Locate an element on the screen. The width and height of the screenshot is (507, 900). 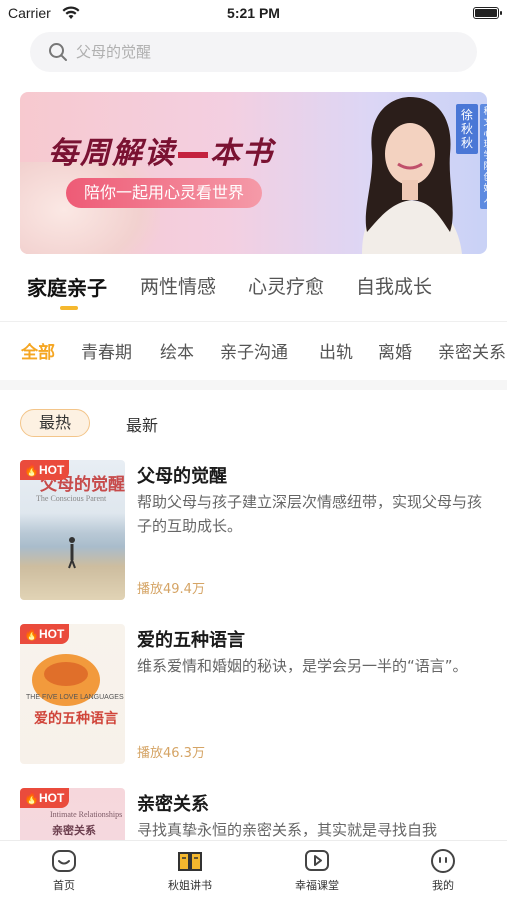
book-cover: 父母的觉醒 The Conscious Parent 🔥HOT is located at coordinates (72, 530).